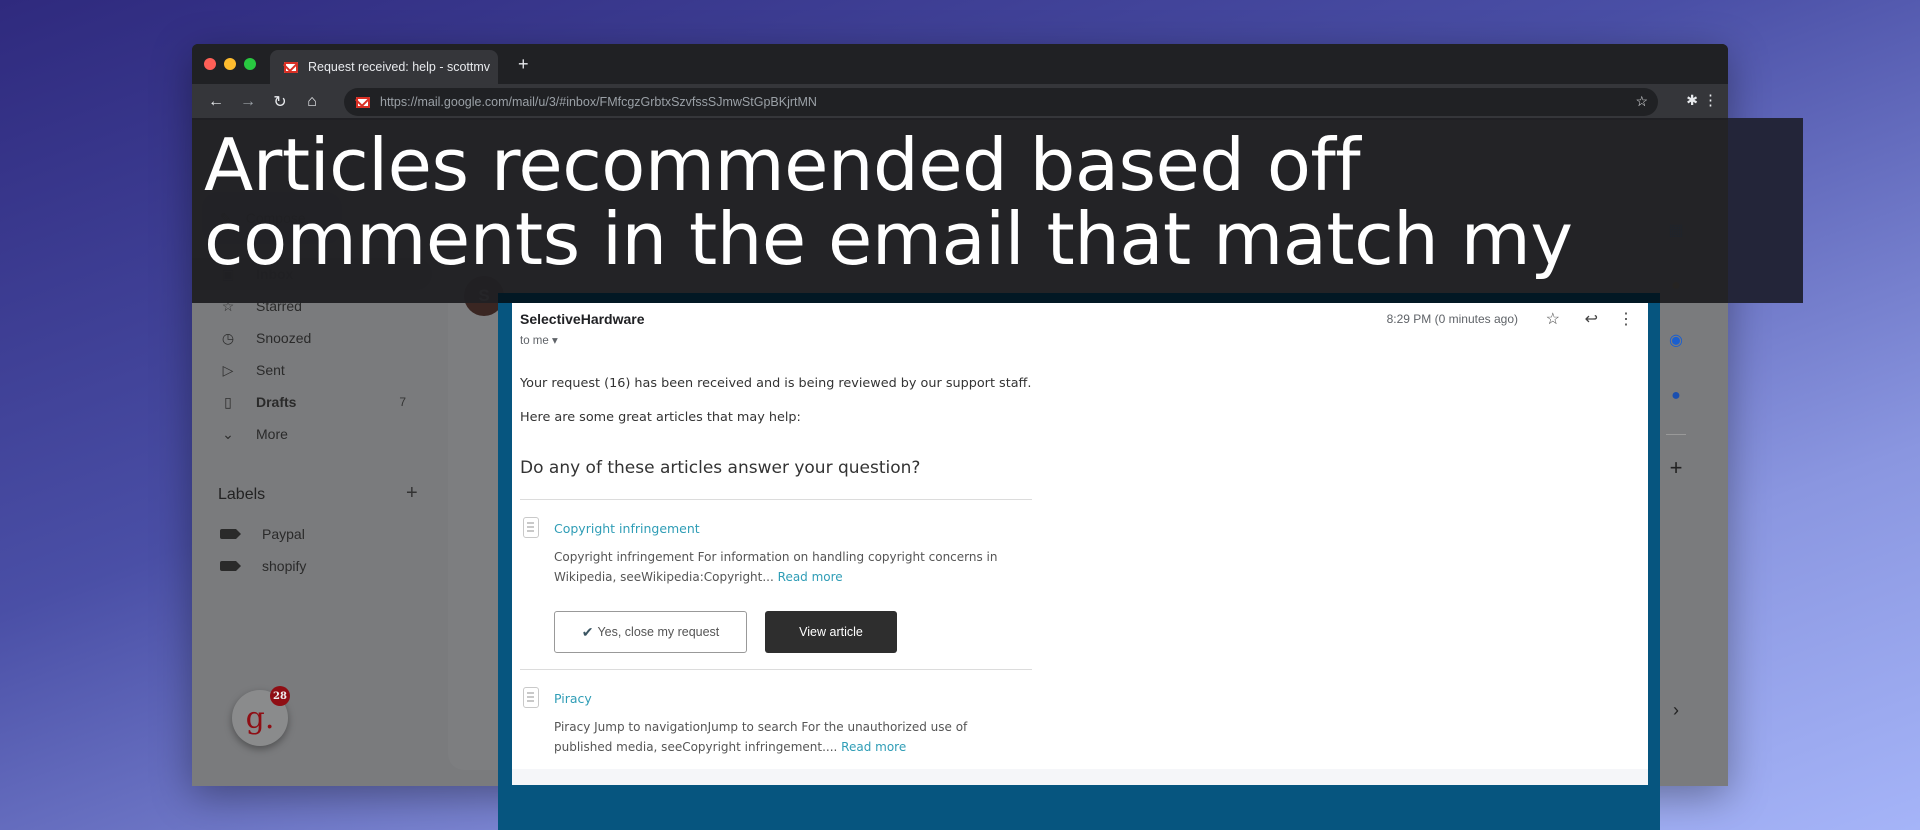  I want to click on browser-tab-active: Request received: help - scottmv, so click(384, 67).